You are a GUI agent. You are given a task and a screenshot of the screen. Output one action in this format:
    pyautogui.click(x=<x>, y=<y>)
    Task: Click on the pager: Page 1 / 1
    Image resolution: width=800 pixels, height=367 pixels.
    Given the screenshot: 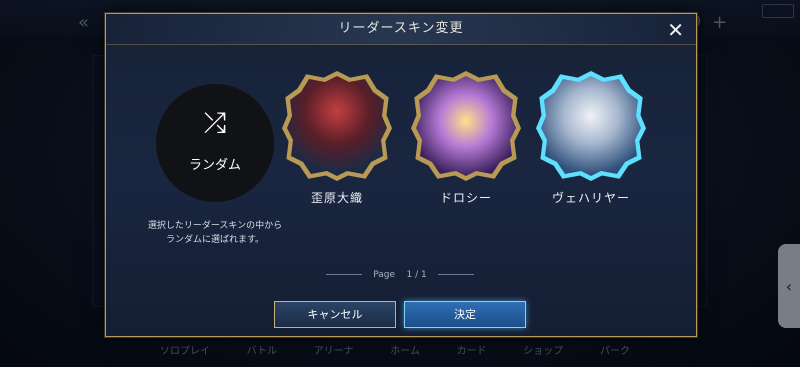 What is the action you would take?
    pyautogui.click(x=400, y=275)
    